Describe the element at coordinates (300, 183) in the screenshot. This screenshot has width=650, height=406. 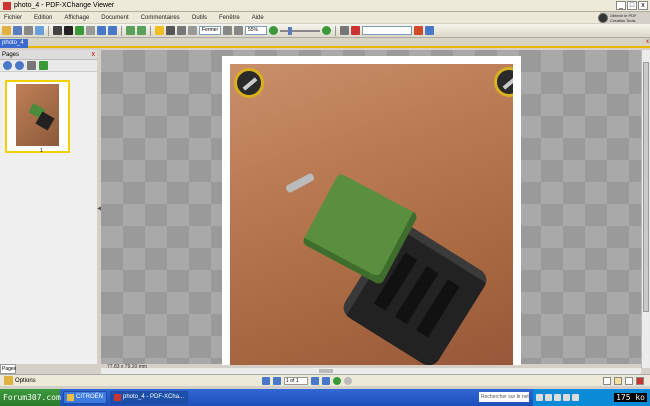
I see `photo-metal-pin` at that location.